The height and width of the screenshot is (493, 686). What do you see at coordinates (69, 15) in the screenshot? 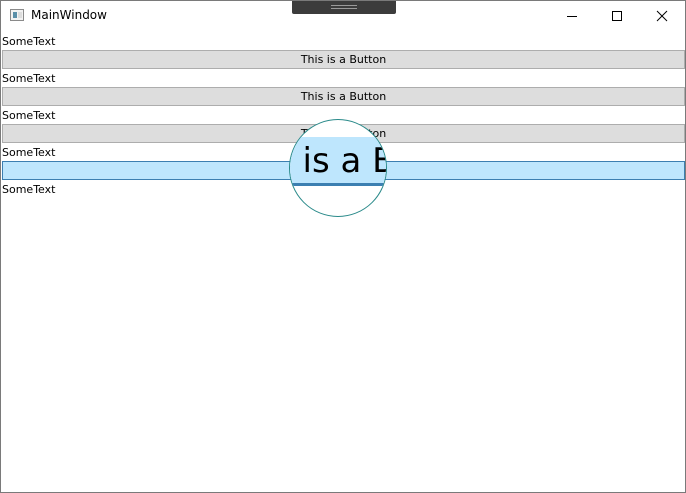
I see `window-title: MainWindow` at bounding box center [69, 15].